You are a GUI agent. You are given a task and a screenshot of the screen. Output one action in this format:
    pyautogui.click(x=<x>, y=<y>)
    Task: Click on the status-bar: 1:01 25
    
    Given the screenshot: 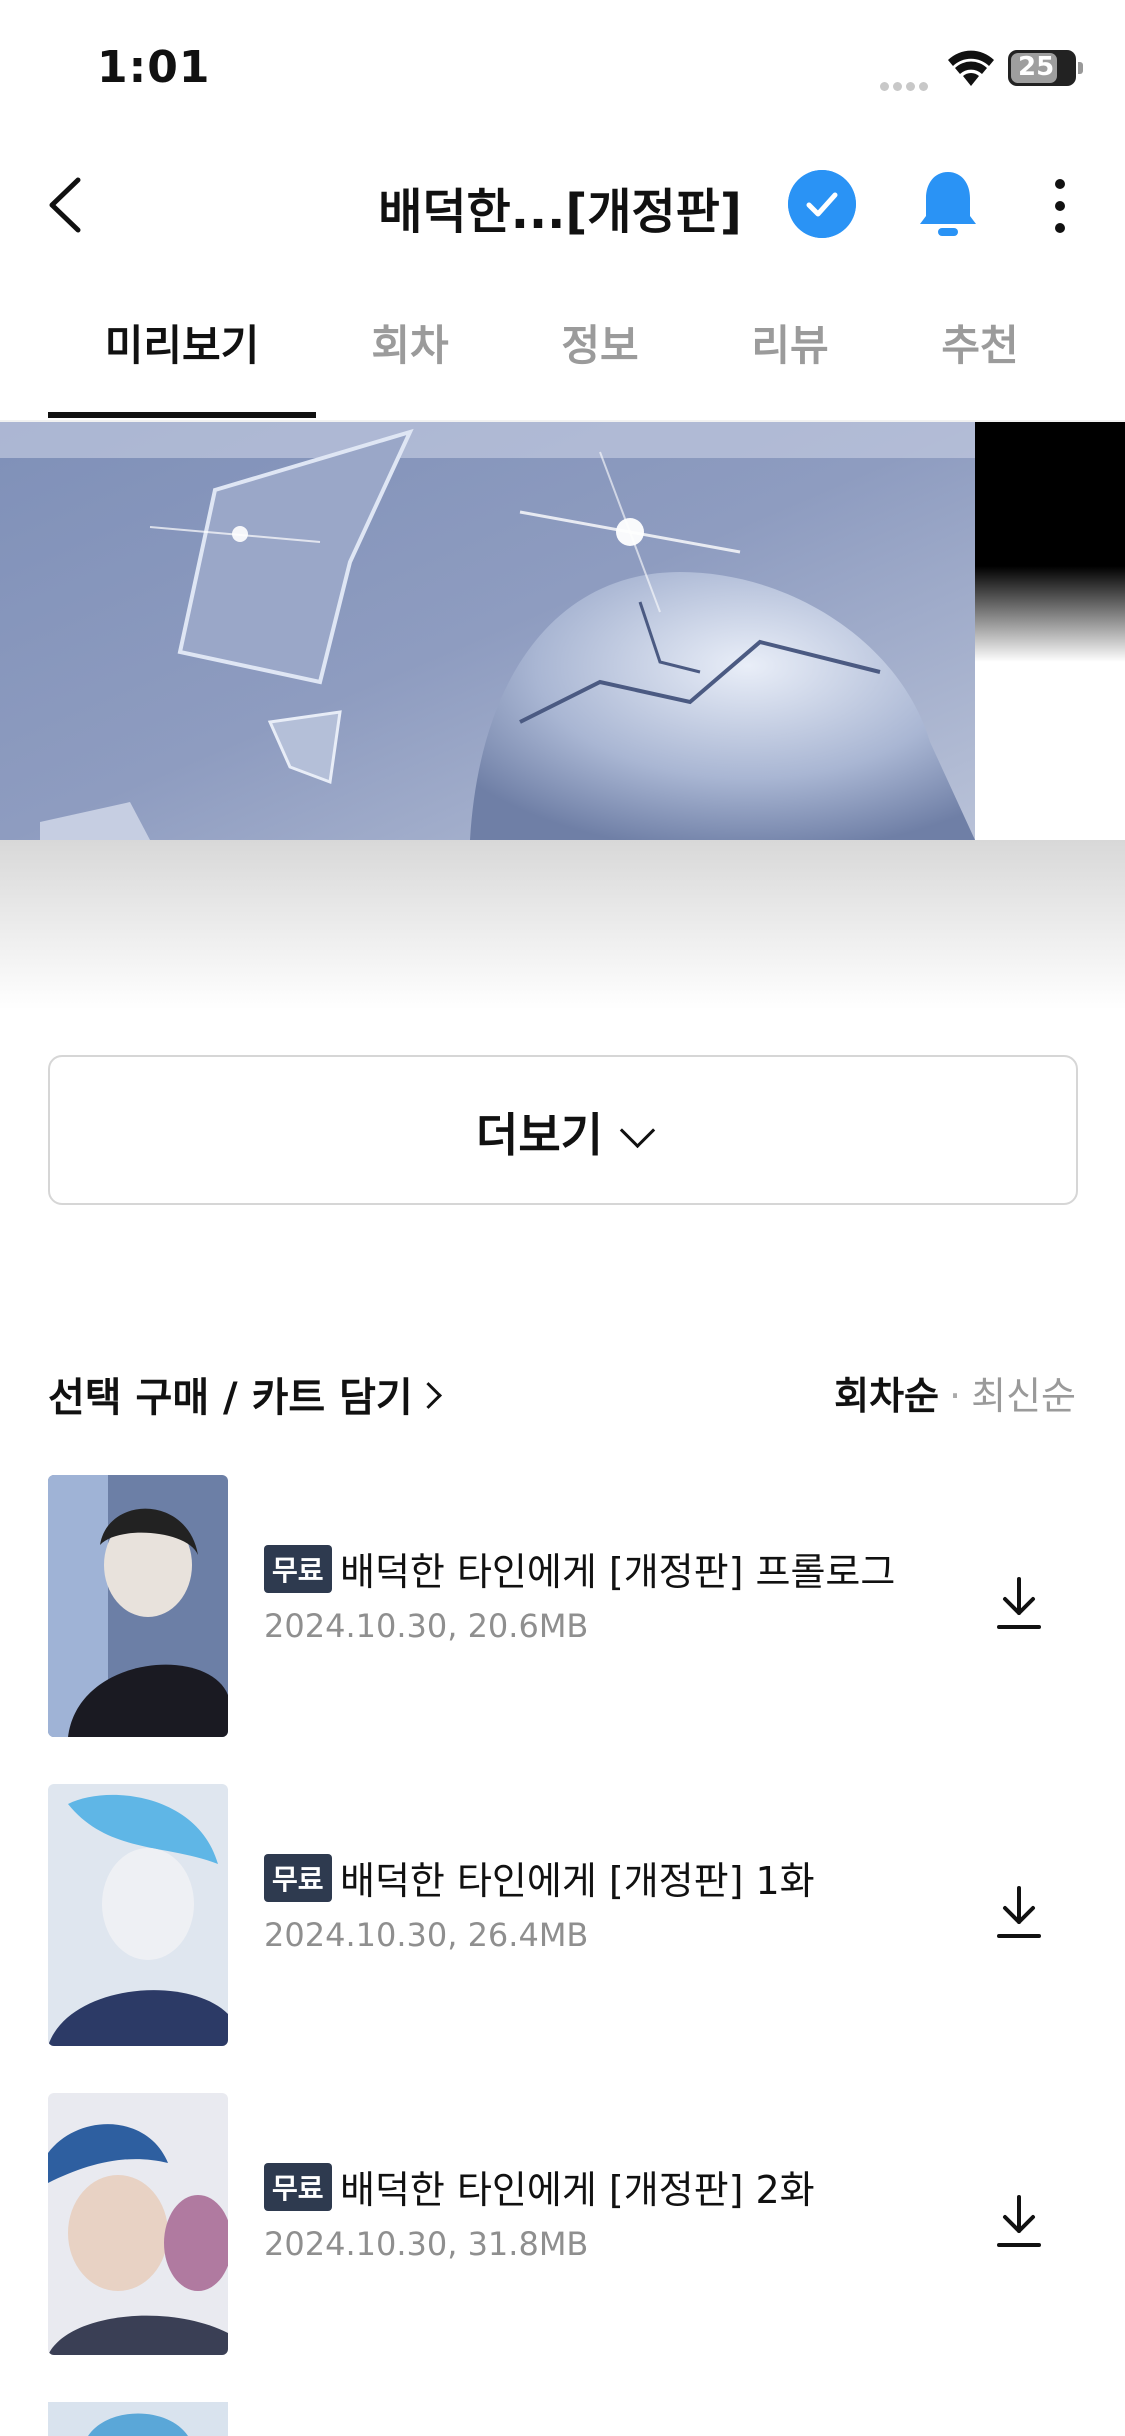 What is the action you would take?
    pyautogui.click(x=562, y=70)
    